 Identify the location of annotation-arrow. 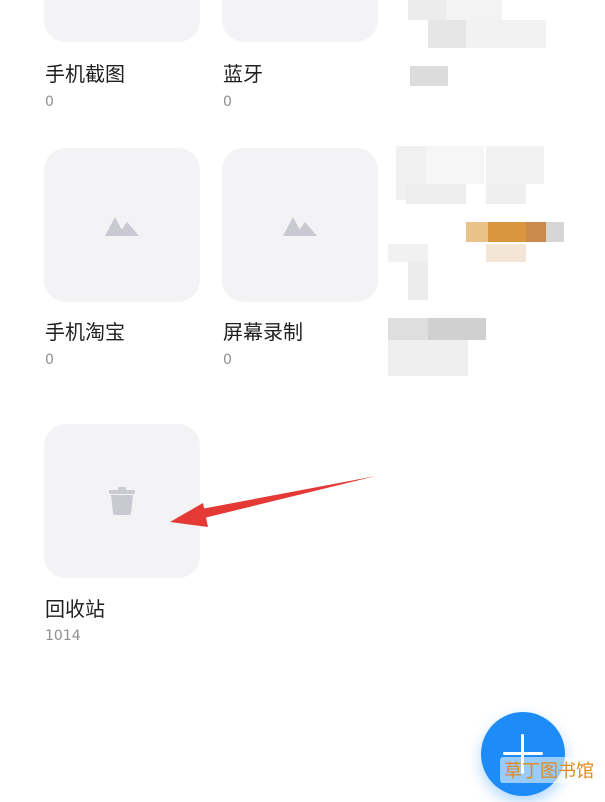
(273, 501).